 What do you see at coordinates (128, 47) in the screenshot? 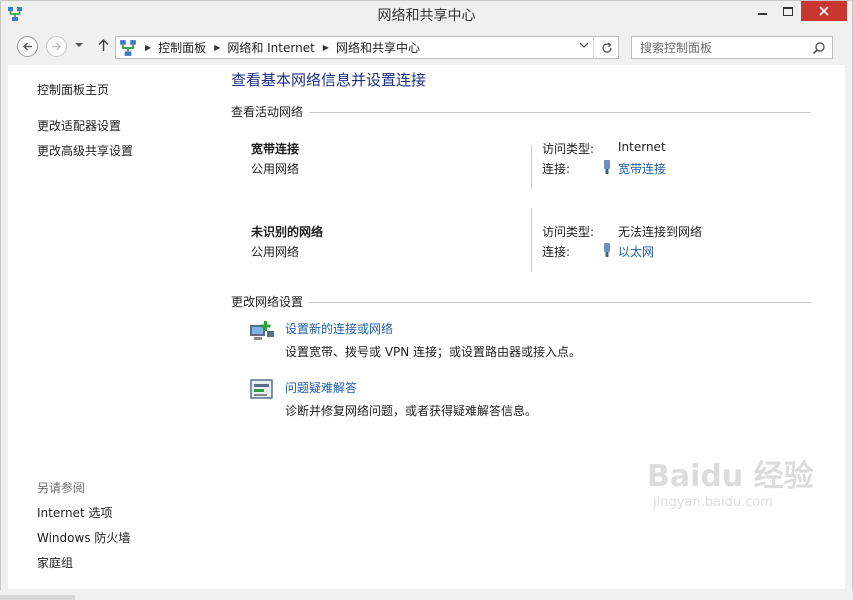
I see `control-panel-icon` at bounding box center [128, 47].